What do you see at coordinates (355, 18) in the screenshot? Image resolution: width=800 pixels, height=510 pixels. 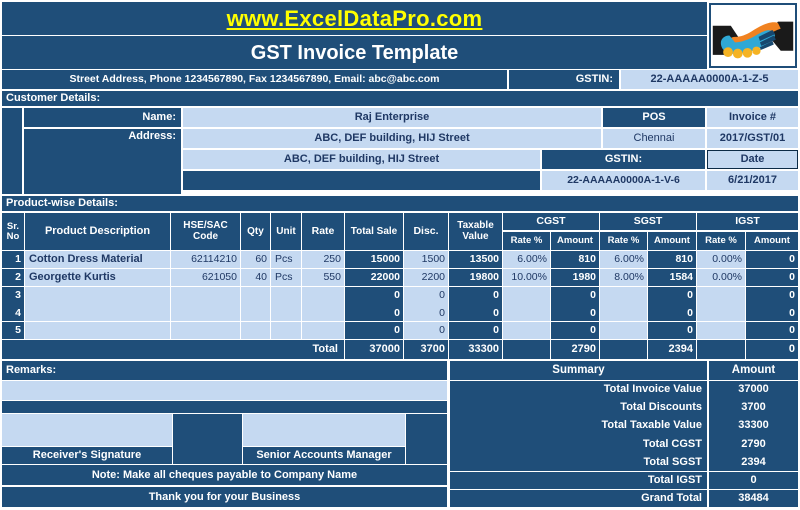 I see `brand-link: www.ExcelDataPro.com` at bounding box center [355, 18].